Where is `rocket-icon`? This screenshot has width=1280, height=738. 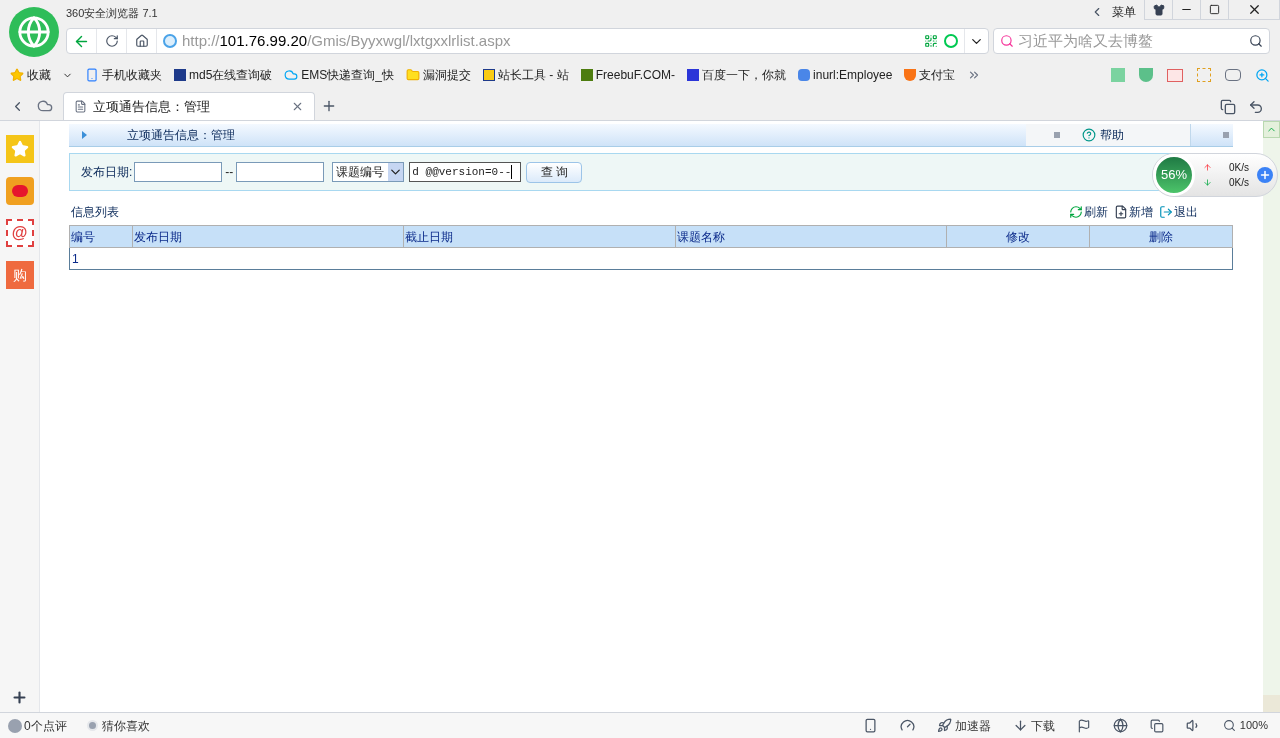
rocket-icon is located at coordinates (944, 725).